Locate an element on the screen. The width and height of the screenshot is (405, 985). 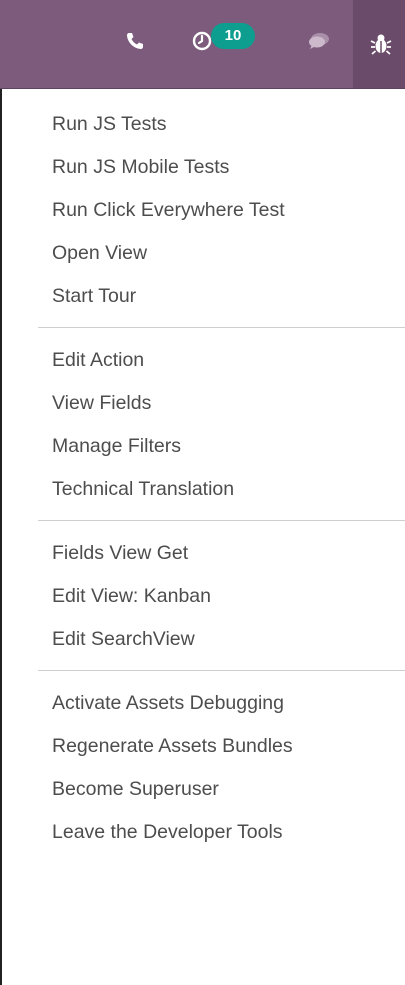
menu-item-become-superuser: Become Superuser is located at coordinates (202, 789).